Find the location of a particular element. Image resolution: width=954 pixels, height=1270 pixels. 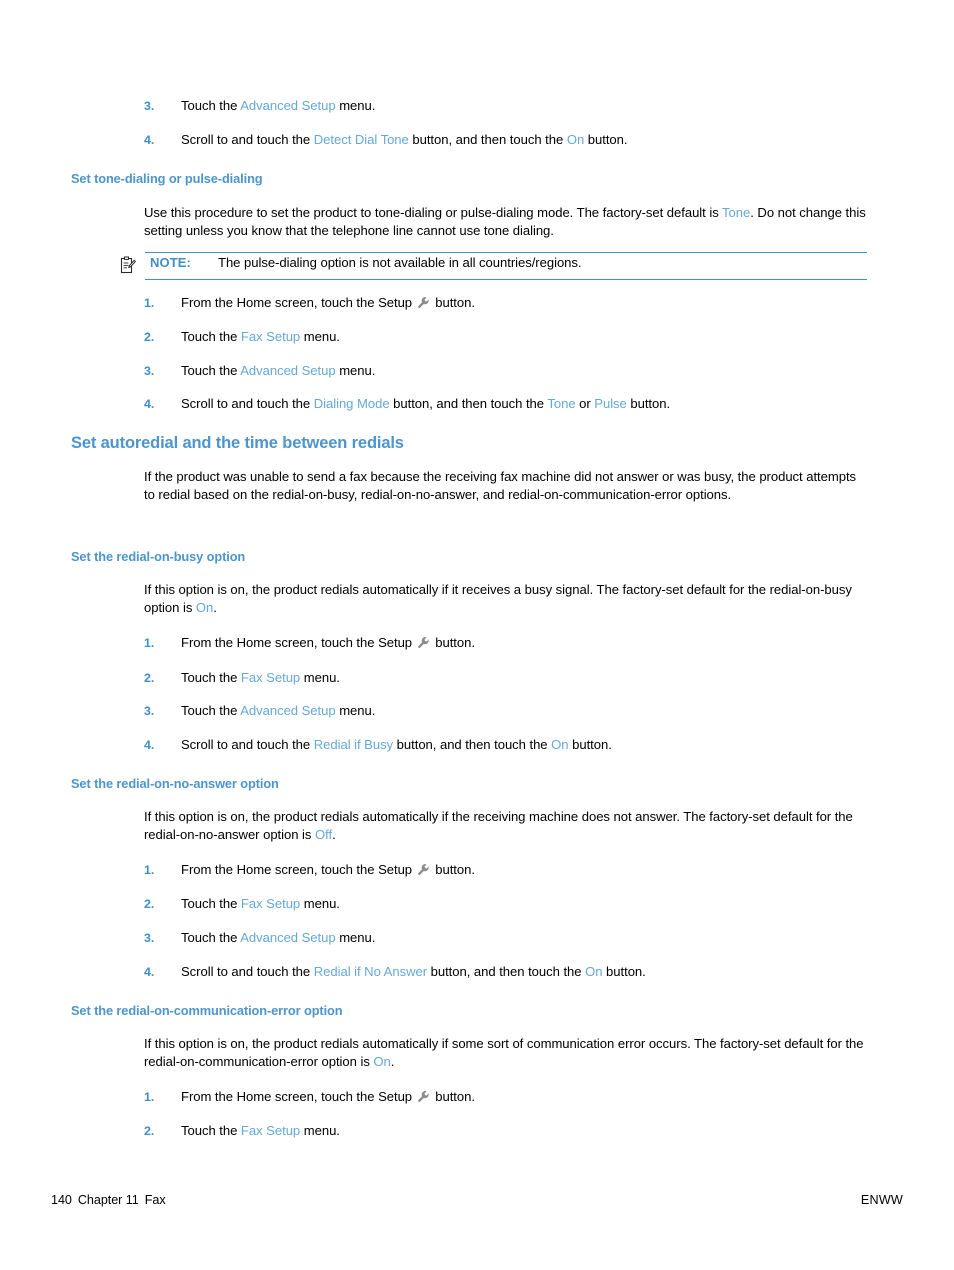

ui-term: Redial if No Answer is located at coordinates (370, 971).